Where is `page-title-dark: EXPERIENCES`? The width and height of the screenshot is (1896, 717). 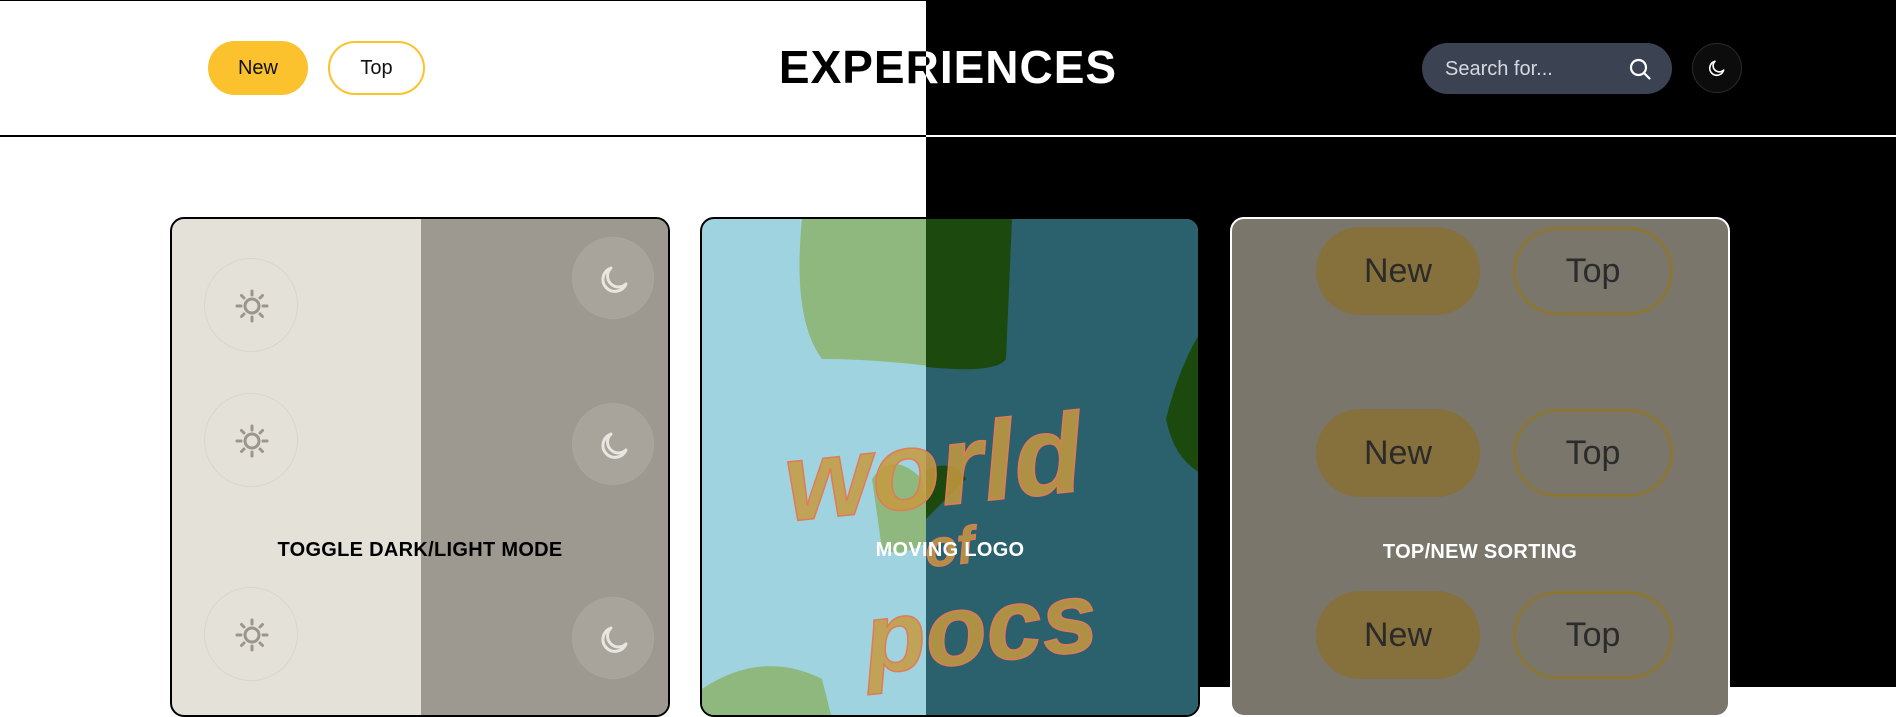 page-title-dark: EXPERIENCES is located at coordinates (1022, 67).